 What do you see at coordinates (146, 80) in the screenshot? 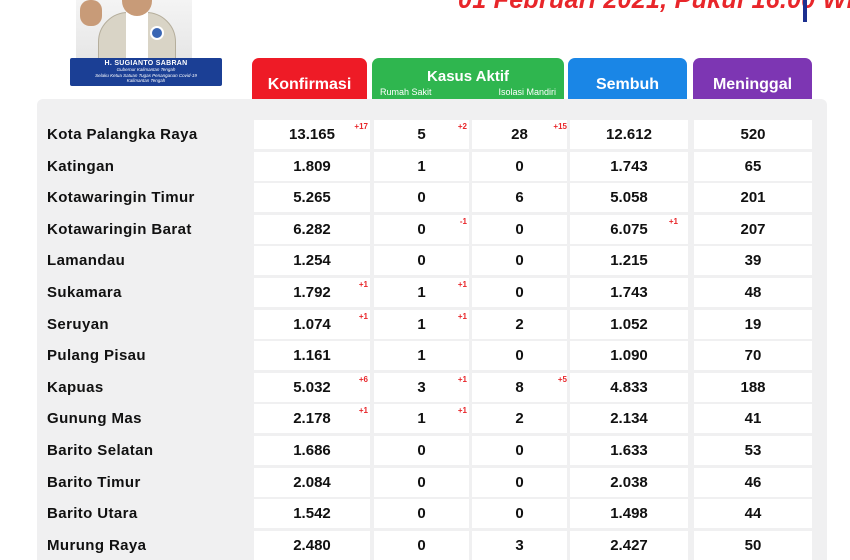
I see `governor-region: Kalimantan Tengah` at bounding box center [146, 80].